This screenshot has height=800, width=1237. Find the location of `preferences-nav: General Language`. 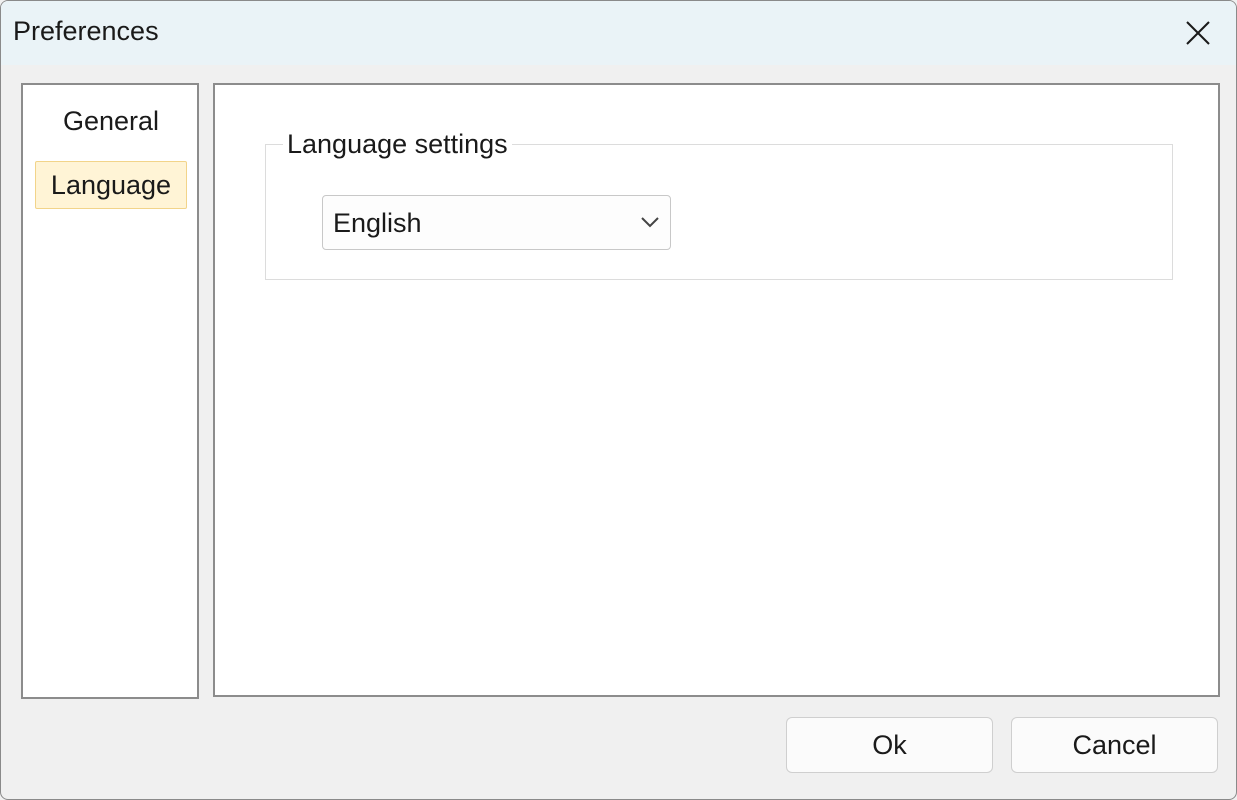

preferences-nav: General Language is located at coordinates (110, 391).